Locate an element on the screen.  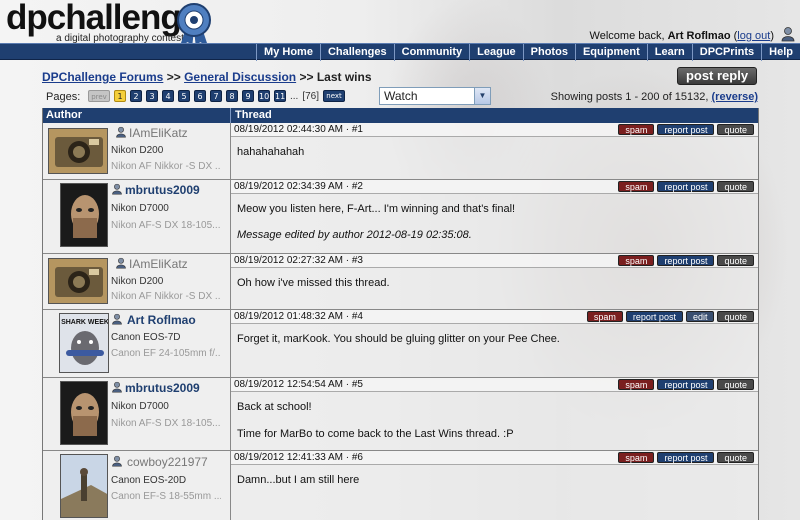
chevron-down-icon: ▼ is located at coordinates (482, 96).